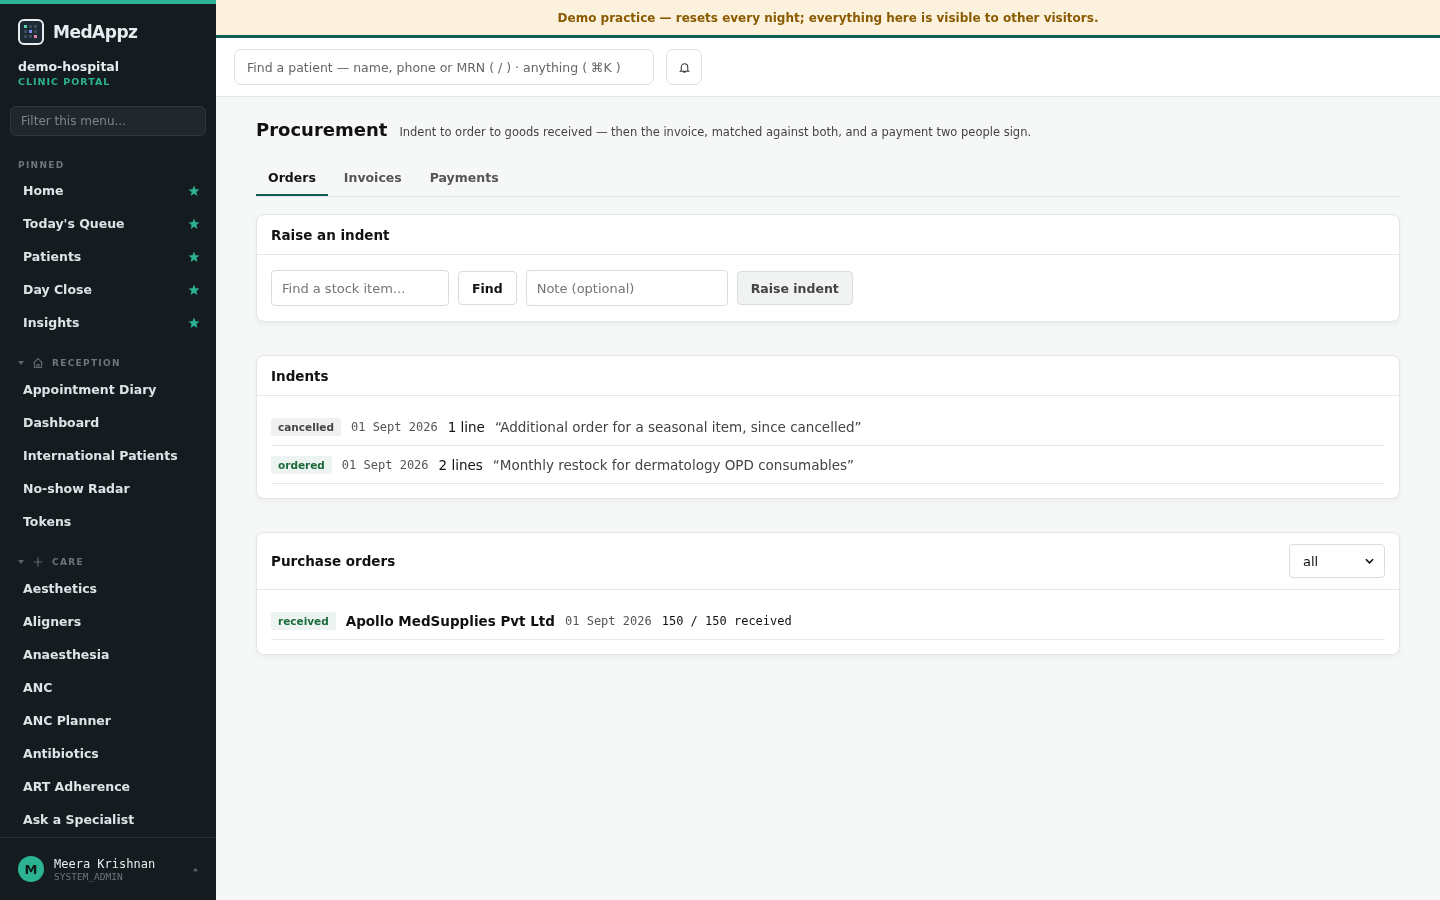  I want to click on sidebar-item: Tokens, so click(108, 521).